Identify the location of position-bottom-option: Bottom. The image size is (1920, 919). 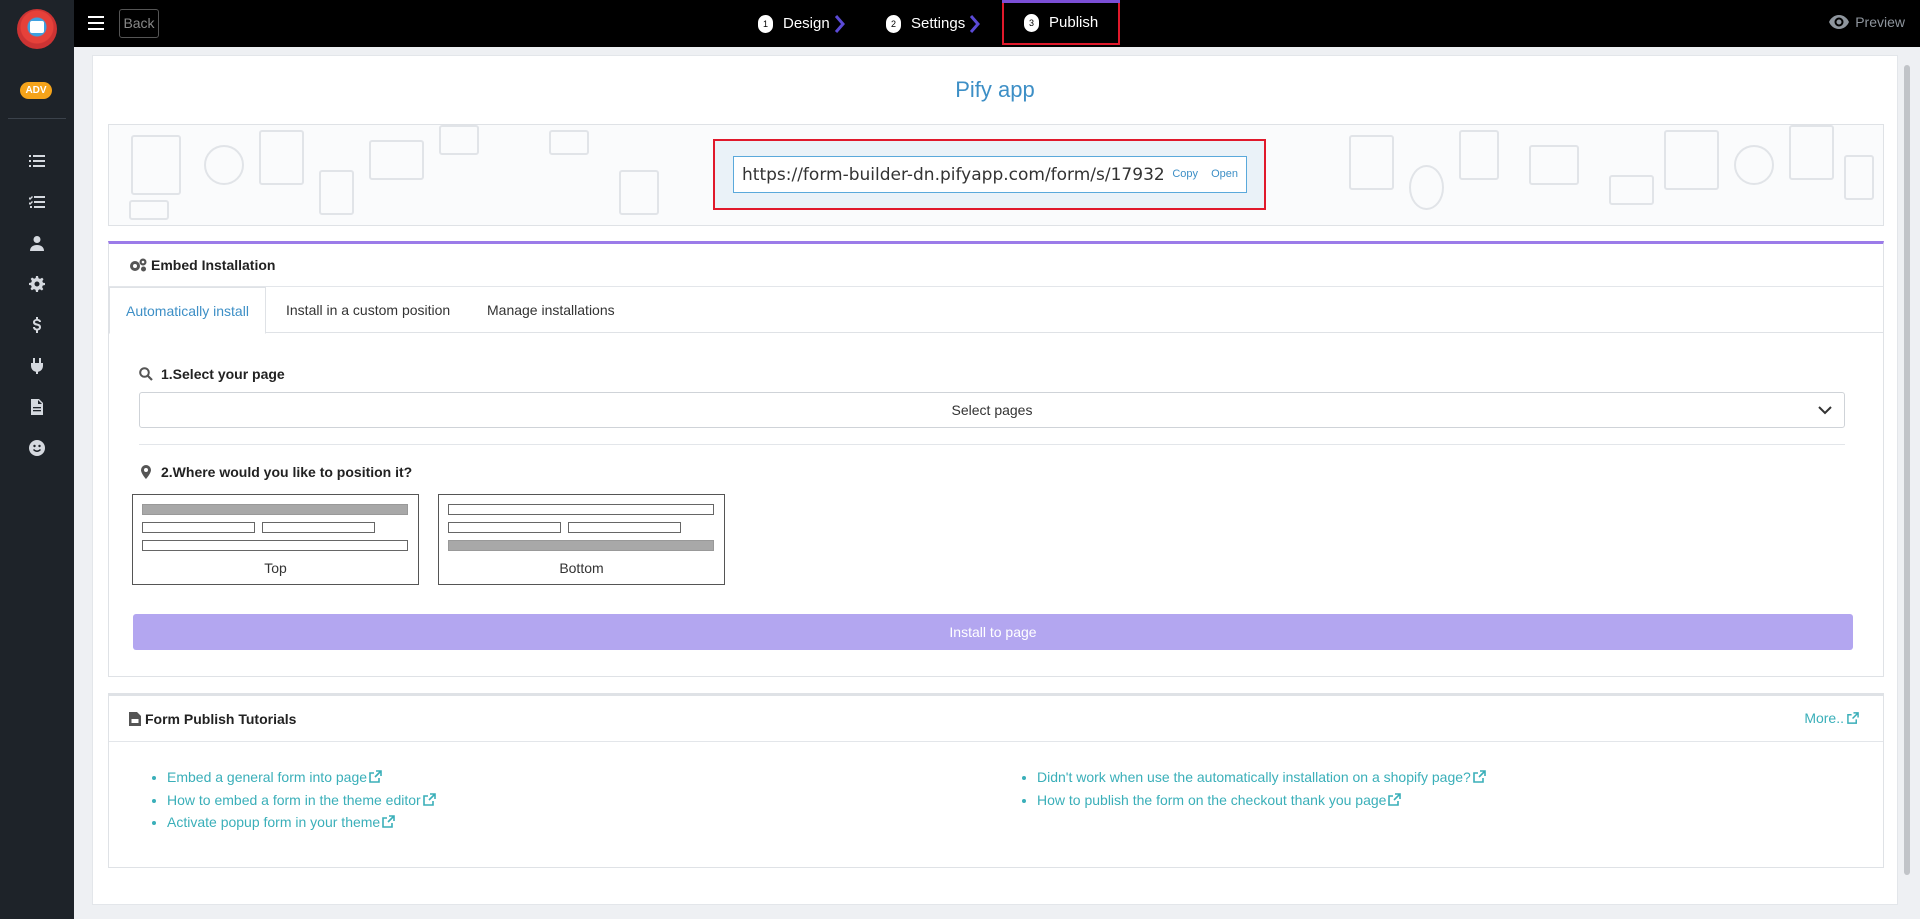
(581, 539).